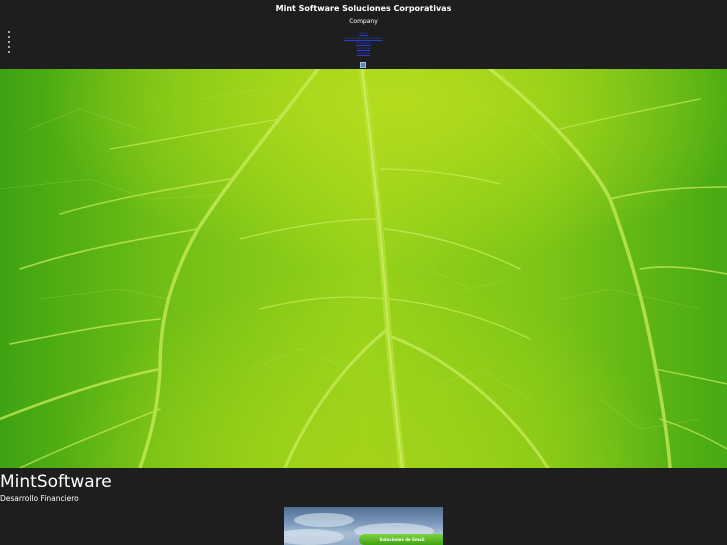 The height and width of the screenshot is (545, 727). I want to click on email-solutions-banner: Soluciones de Email, so click(363, 526).